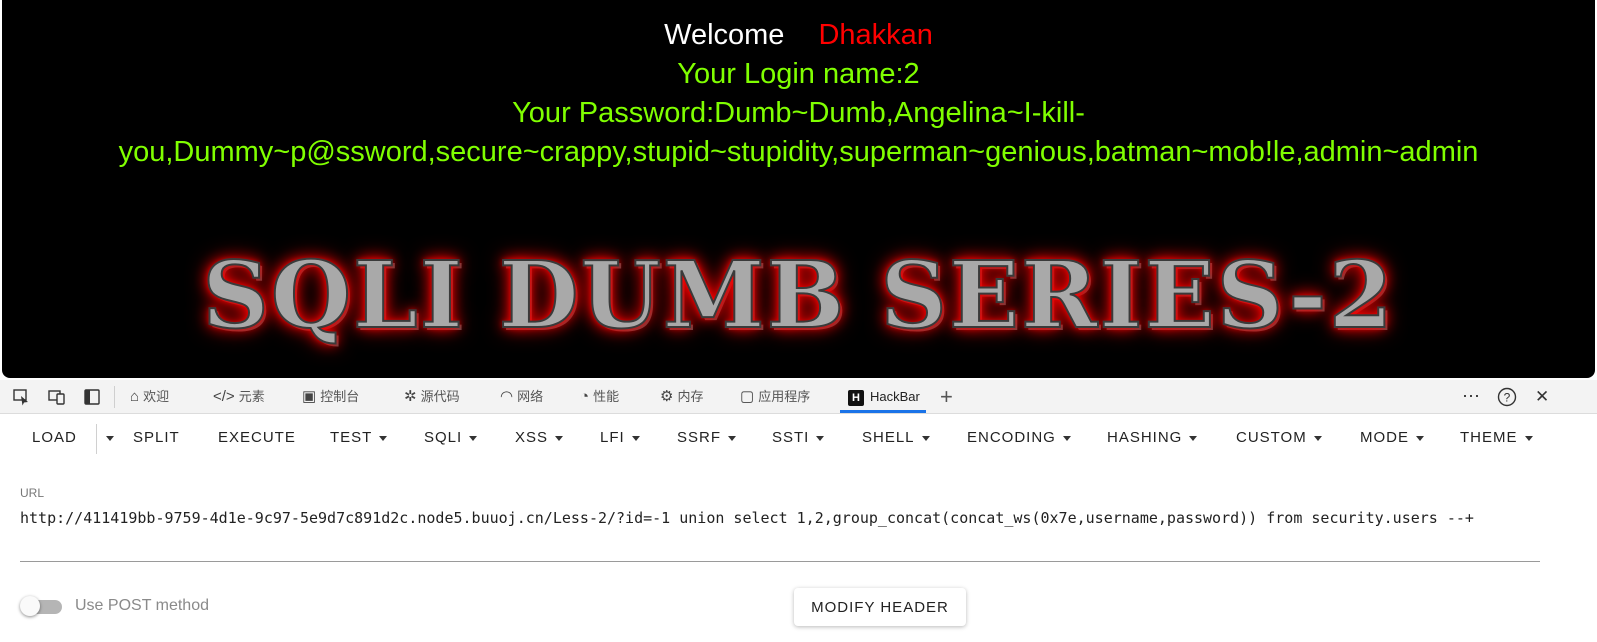 The image size is (1597, 642). I want to click on tab-hackbar: H HackBar, so click(883, 396).